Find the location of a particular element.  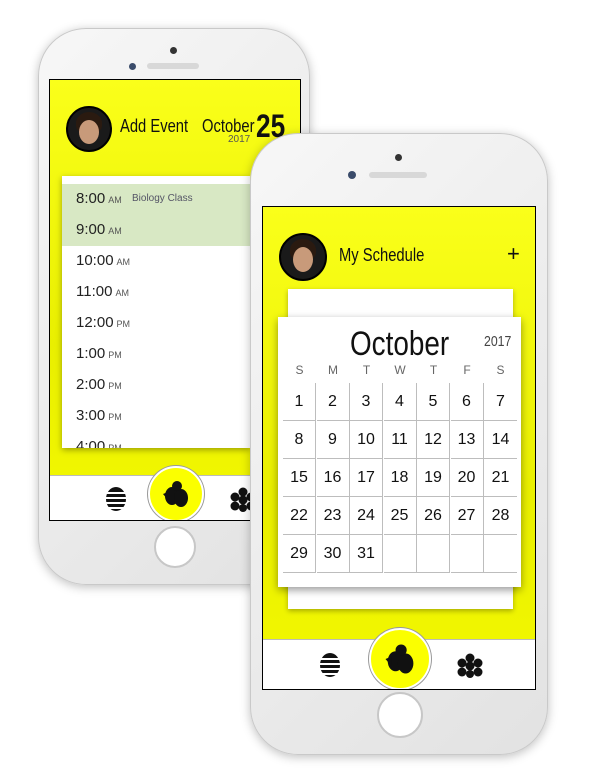

tab-bar is located at coordinates (399, 658).